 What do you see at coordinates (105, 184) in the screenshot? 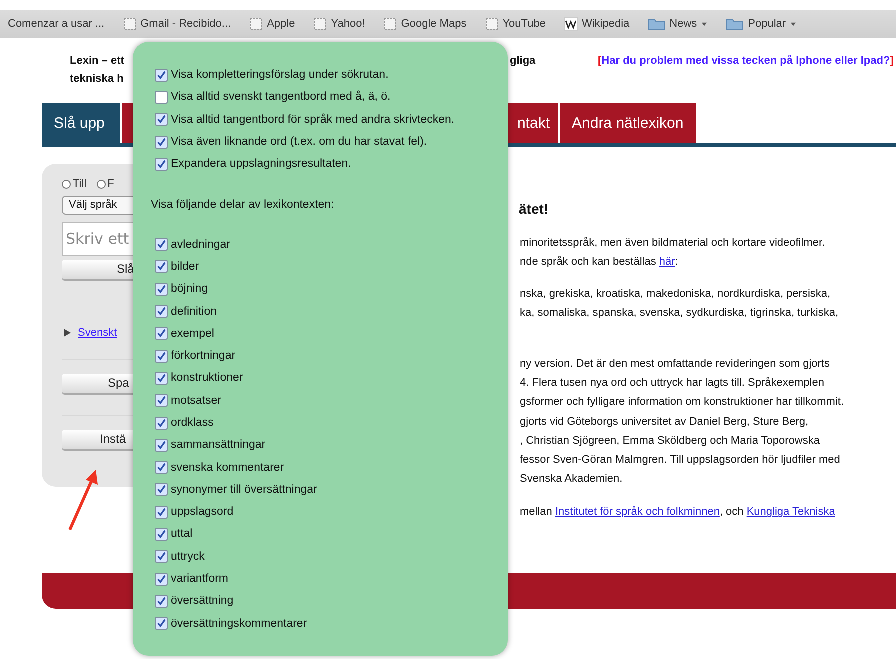
I see `radio-option: F` at bounding box center [105, 184].